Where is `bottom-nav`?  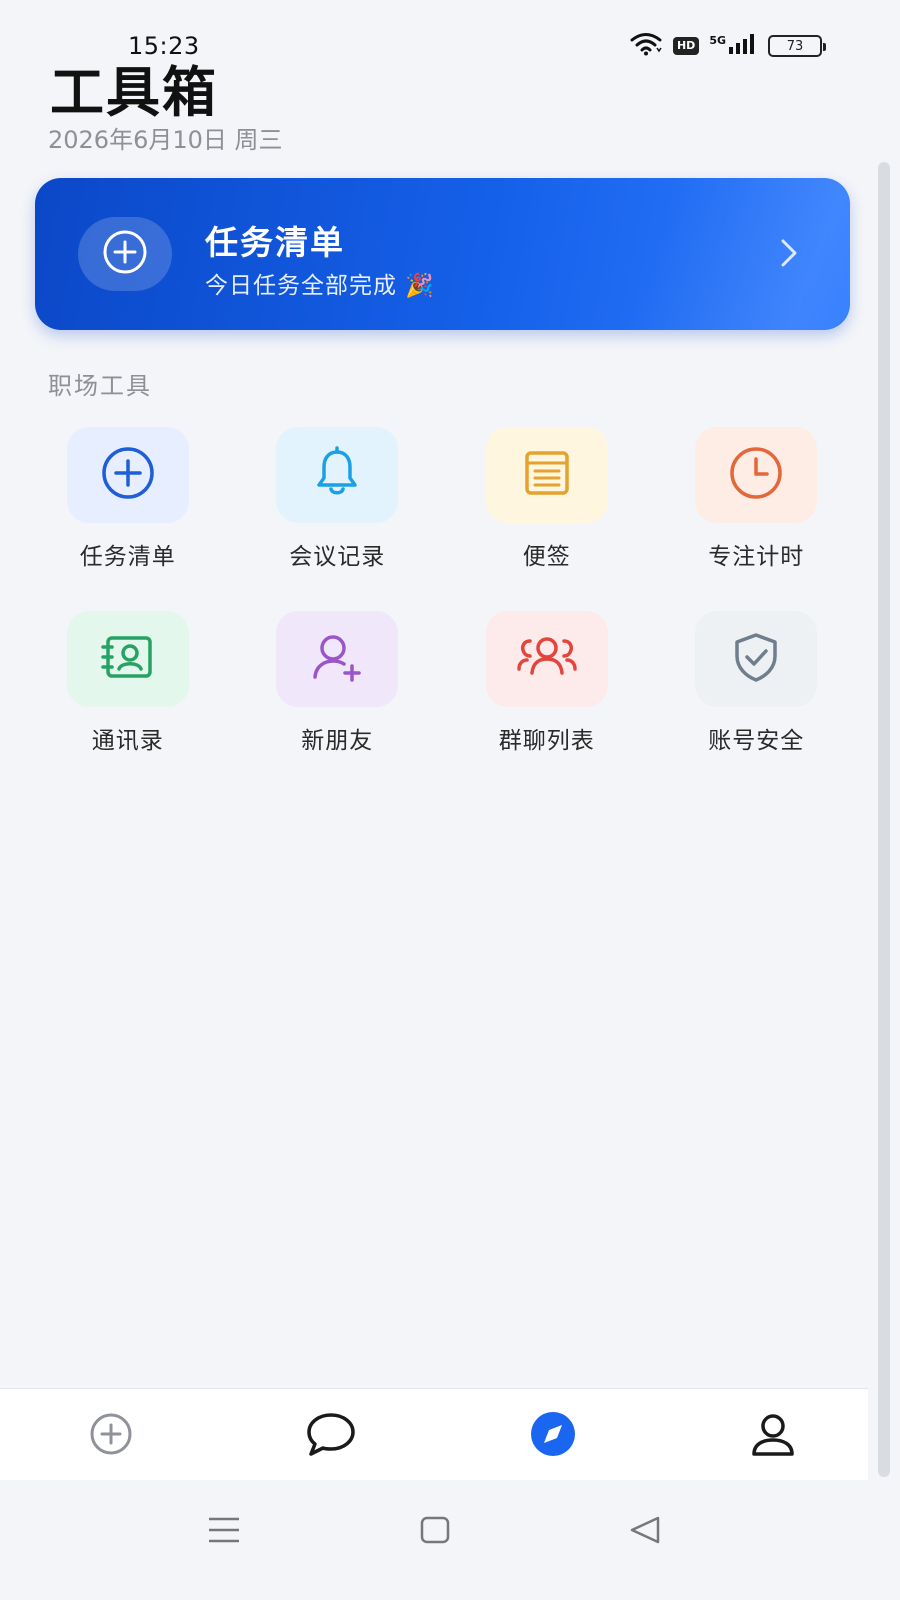
bottom-nav is located at coordinates (434, 1434).